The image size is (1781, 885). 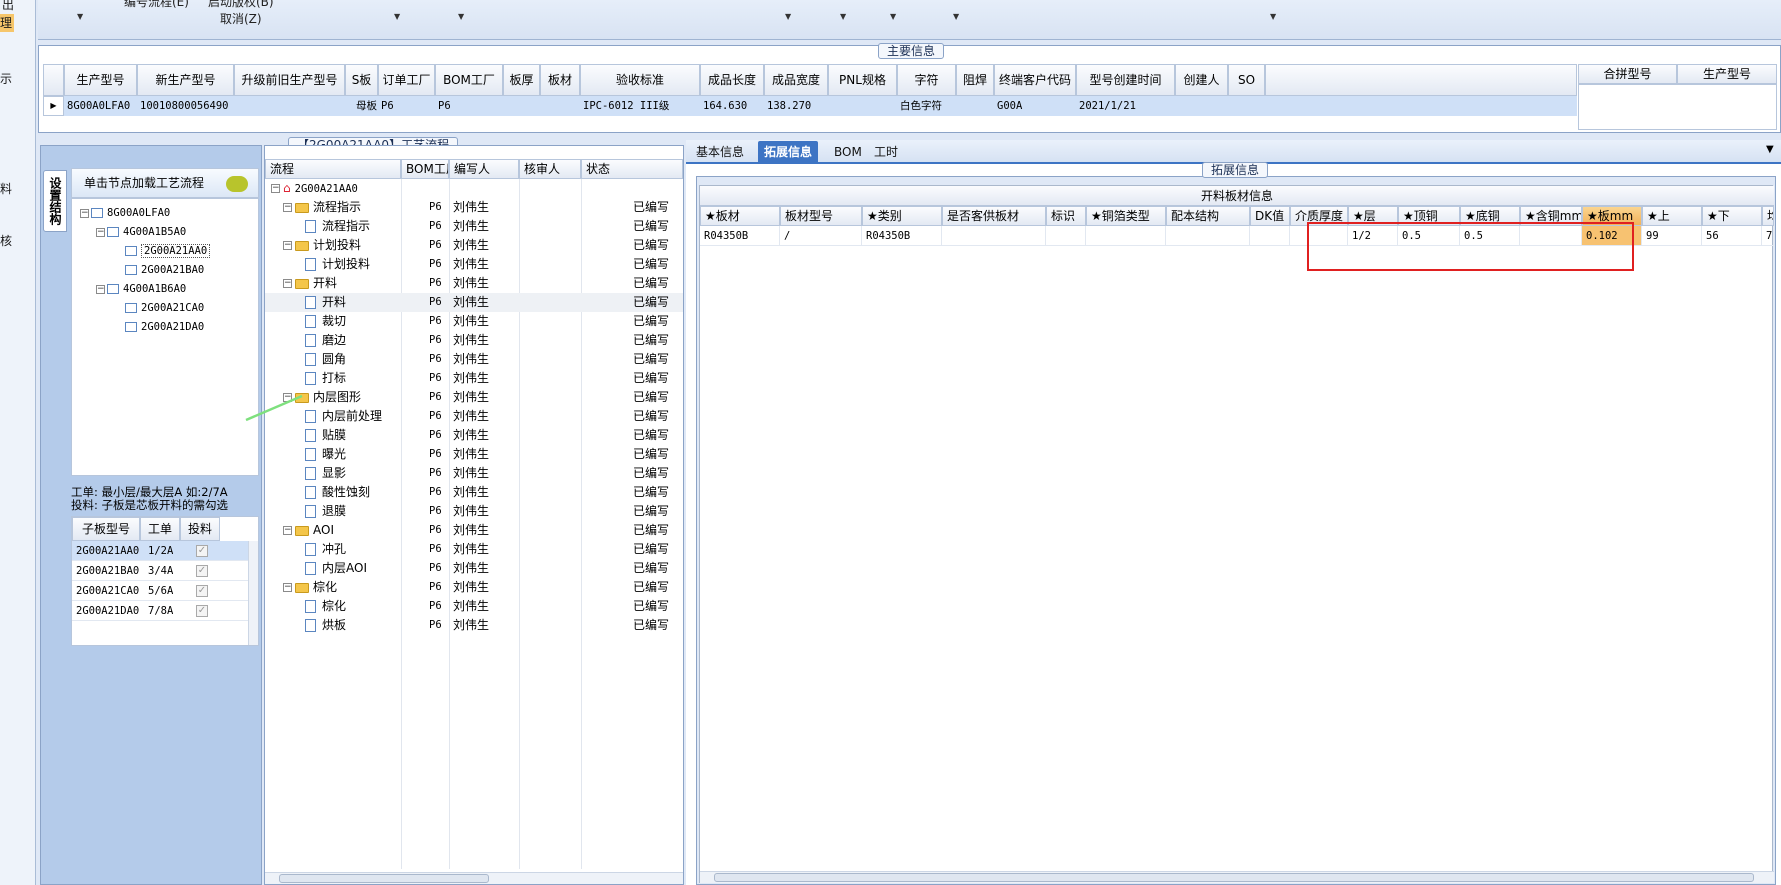 What do you see at coordinates (176, 251) in the screenshot?
I see `structure-node-label: 2G00A21AA0` at bounding box center [176, 251].